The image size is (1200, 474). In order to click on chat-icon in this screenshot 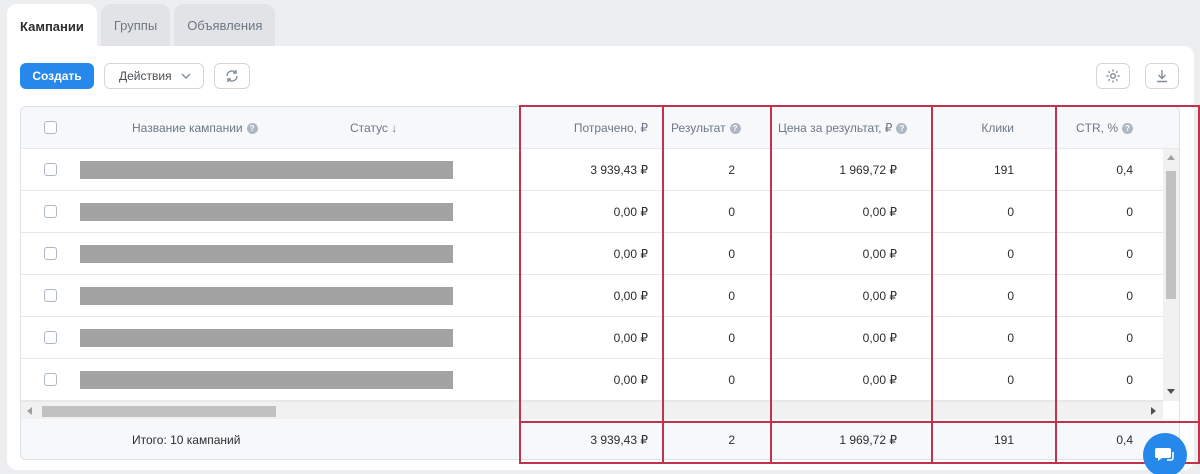, I will do `click(1164, 454)`.